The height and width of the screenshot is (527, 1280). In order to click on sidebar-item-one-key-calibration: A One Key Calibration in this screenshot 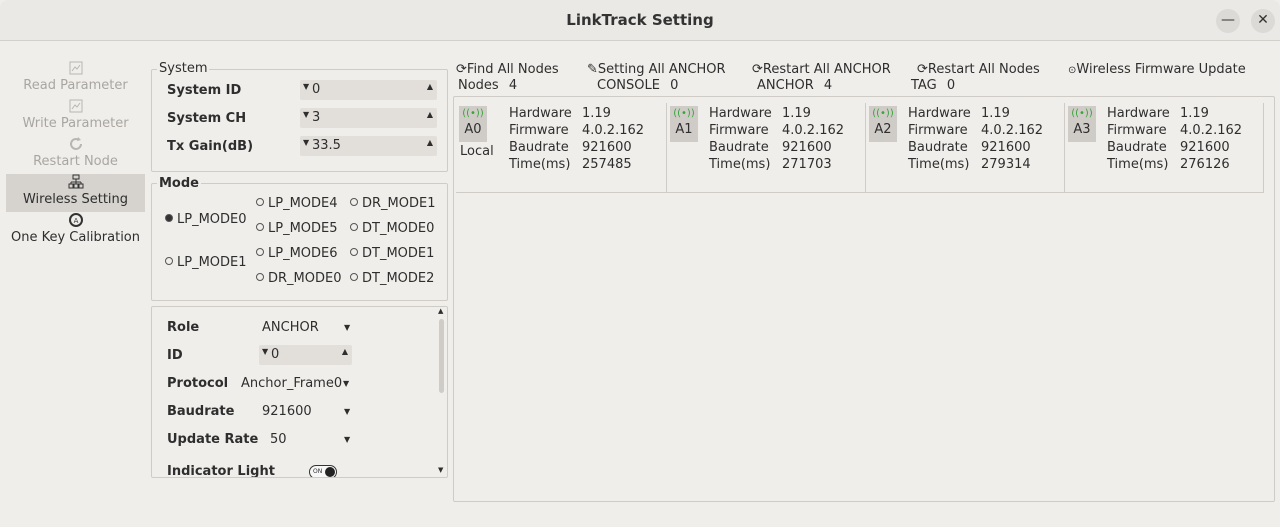, I will do `click(75, 231)`.